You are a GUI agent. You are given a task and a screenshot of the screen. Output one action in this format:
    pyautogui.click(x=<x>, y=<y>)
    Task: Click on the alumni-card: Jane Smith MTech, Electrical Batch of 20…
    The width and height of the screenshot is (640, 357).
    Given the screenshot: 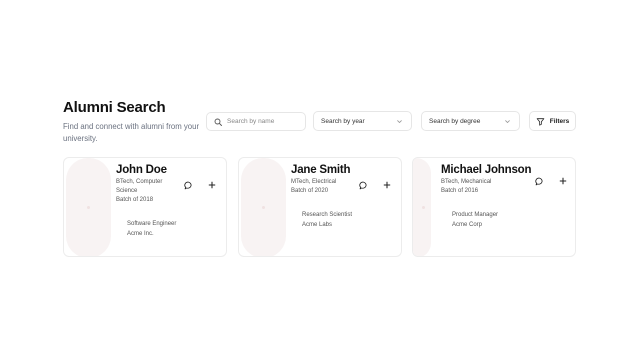 What is the action you would take?
    pyautogui.click(x=320, y=207)
    